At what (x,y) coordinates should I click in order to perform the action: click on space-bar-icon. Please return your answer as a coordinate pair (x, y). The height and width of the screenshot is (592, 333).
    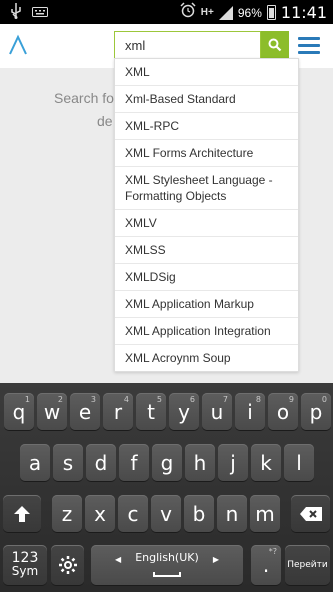
    Looking at the image, I should click on (167, 574).